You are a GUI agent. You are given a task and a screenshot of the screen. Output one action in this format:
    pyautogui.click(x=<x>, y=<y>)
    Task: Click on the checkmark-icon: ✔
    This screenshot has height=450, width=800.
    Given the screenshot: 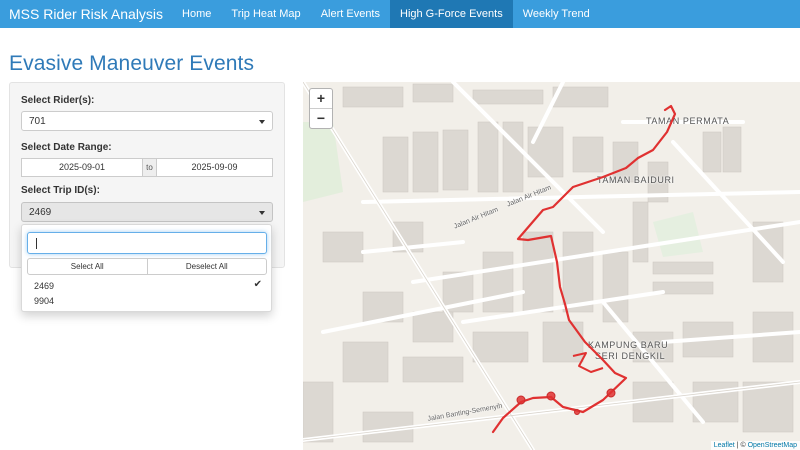 What is the action you would take?
    pyautogui.click(x=257, y=284)
    